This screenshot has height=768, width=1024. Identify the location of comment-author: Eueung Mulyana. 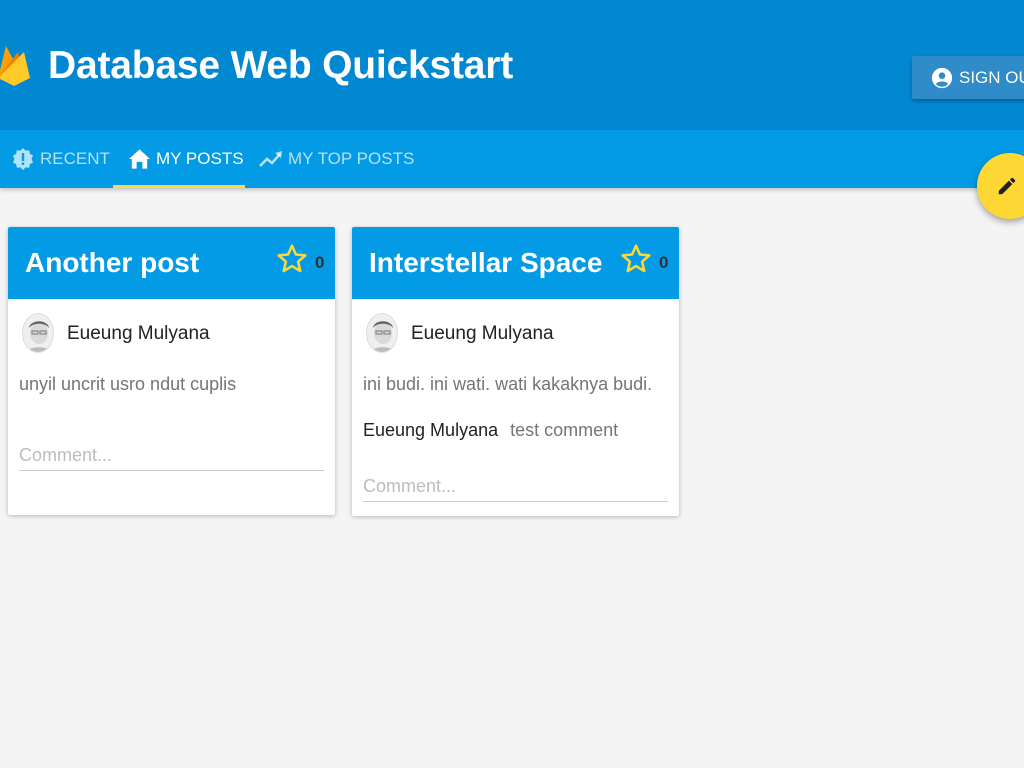
(431, 430).